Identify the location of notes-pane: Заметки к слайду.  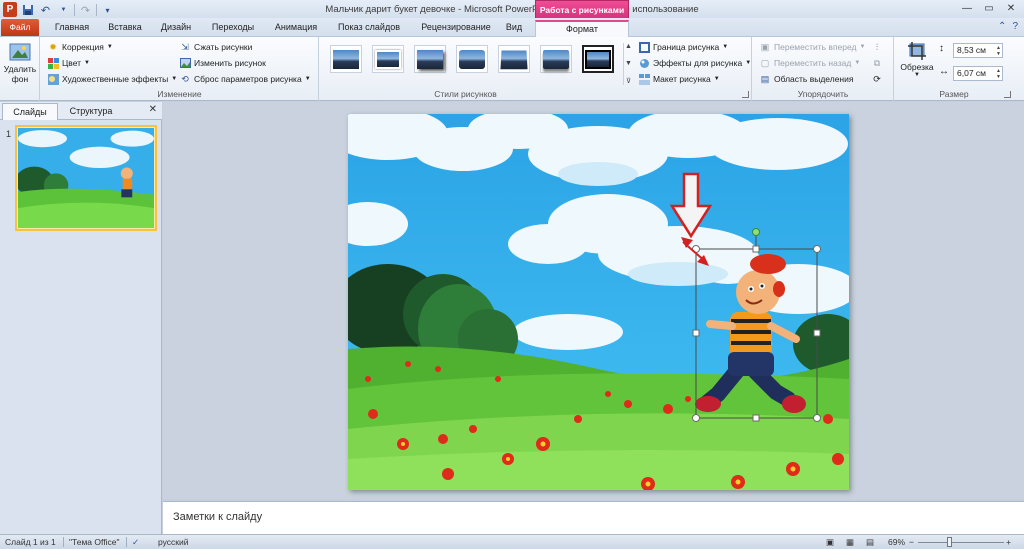
(593, 517).